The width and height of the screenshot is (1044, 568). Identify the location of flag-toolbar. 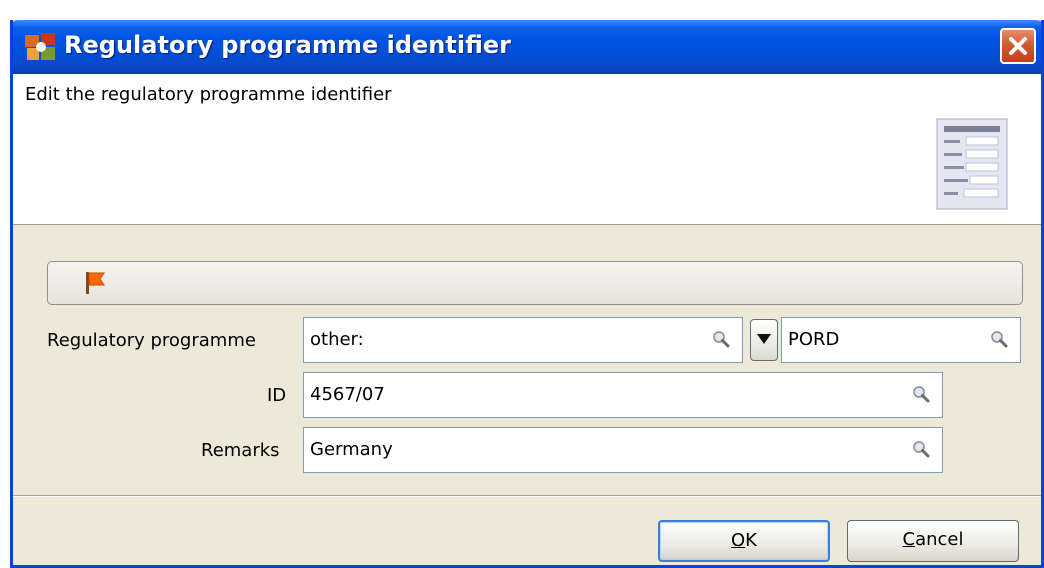
(535, 283).